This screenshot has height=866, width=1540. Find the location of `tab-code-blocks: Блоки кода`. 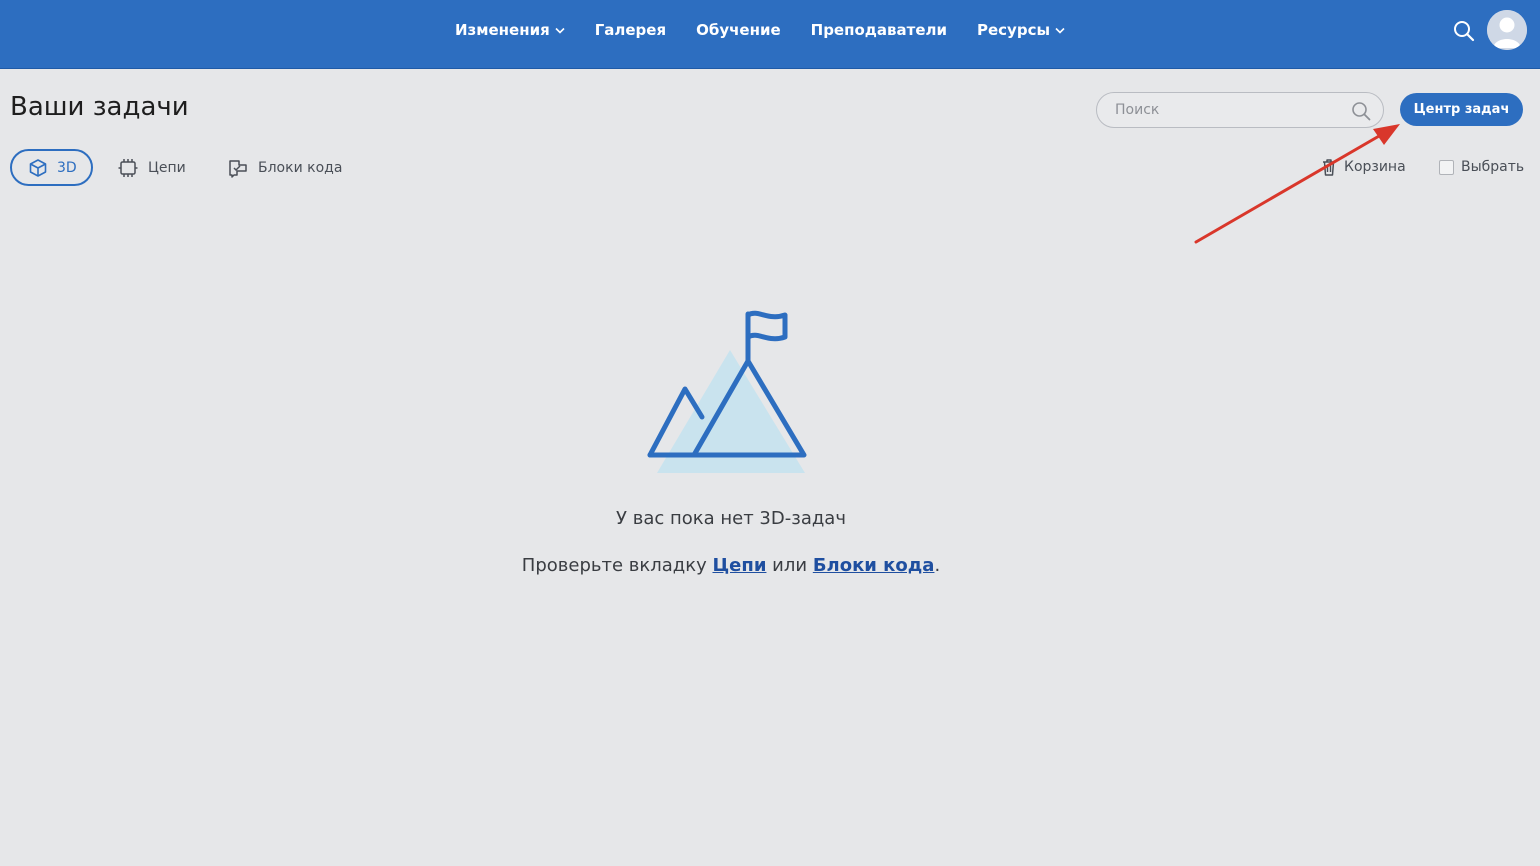

tab-code-blocks: Блоки кода is located at coordinates (284, 167).